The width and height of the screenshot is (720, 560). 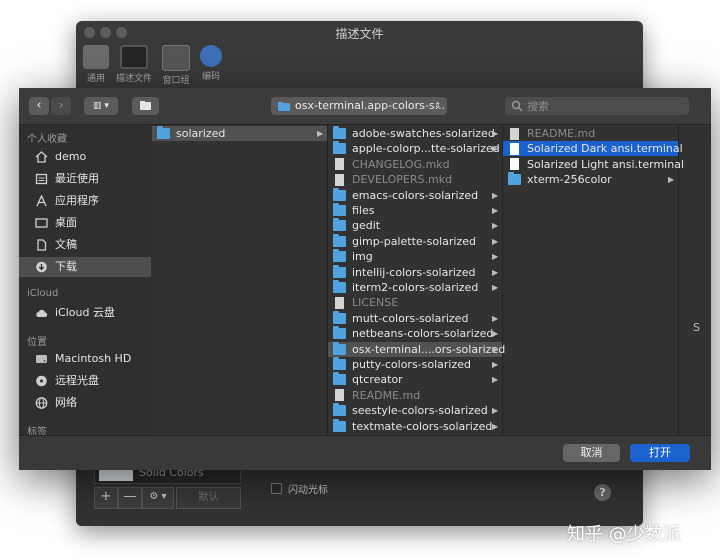 I want to click on path-popup: osx-terminal.app-colors-s... ⇕, so click(x=359, y=106).